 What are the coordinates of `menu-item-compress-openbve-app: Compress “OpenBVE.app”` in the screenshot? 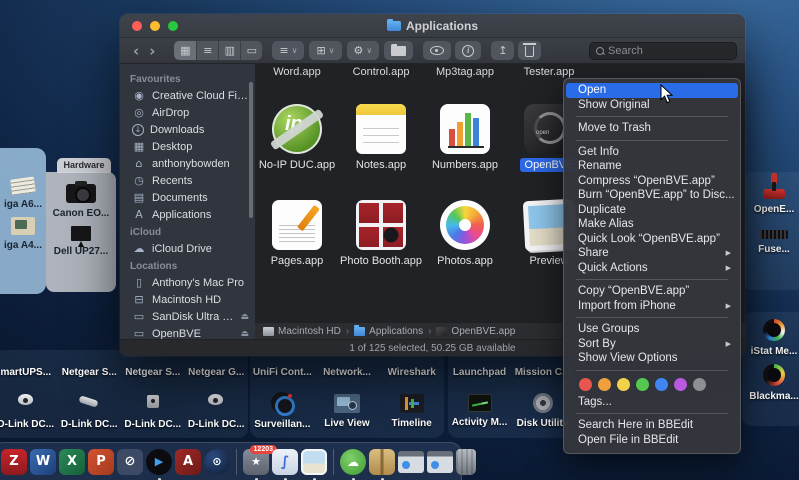 It's located at (652, 181).